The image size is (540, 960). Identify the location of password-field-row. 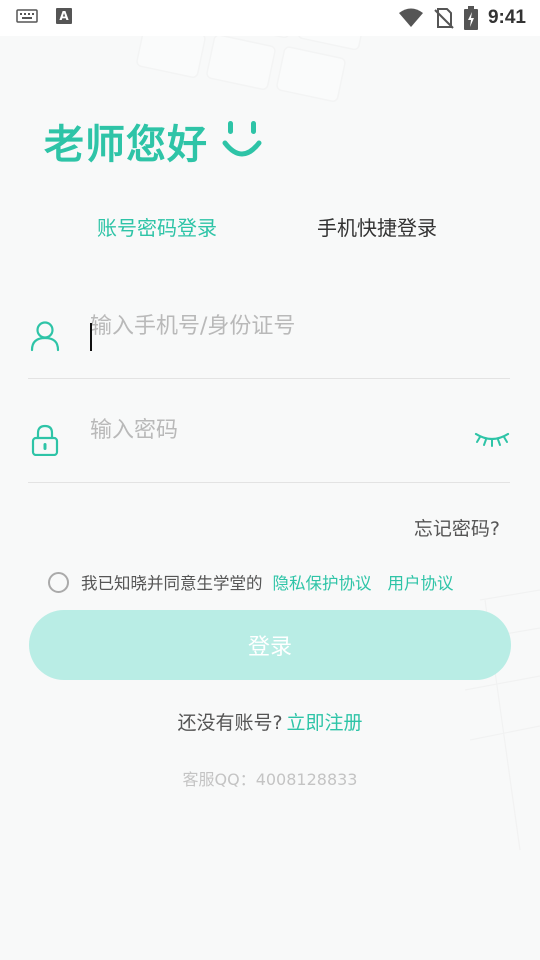
(269, 430).